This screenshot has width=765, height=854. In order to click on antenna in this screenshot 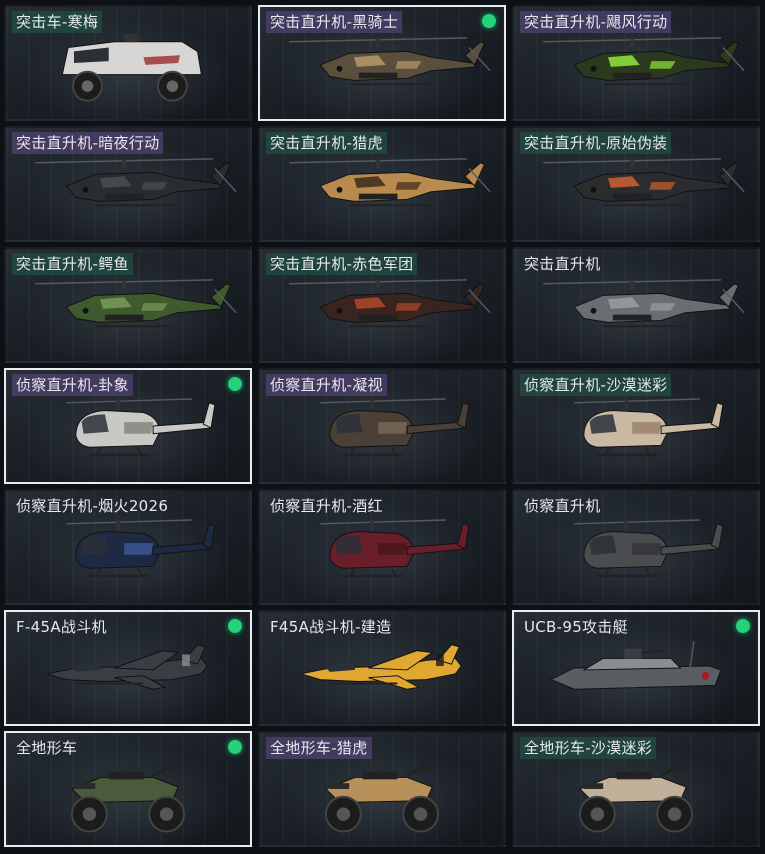, I will do `click(692, 654)`.